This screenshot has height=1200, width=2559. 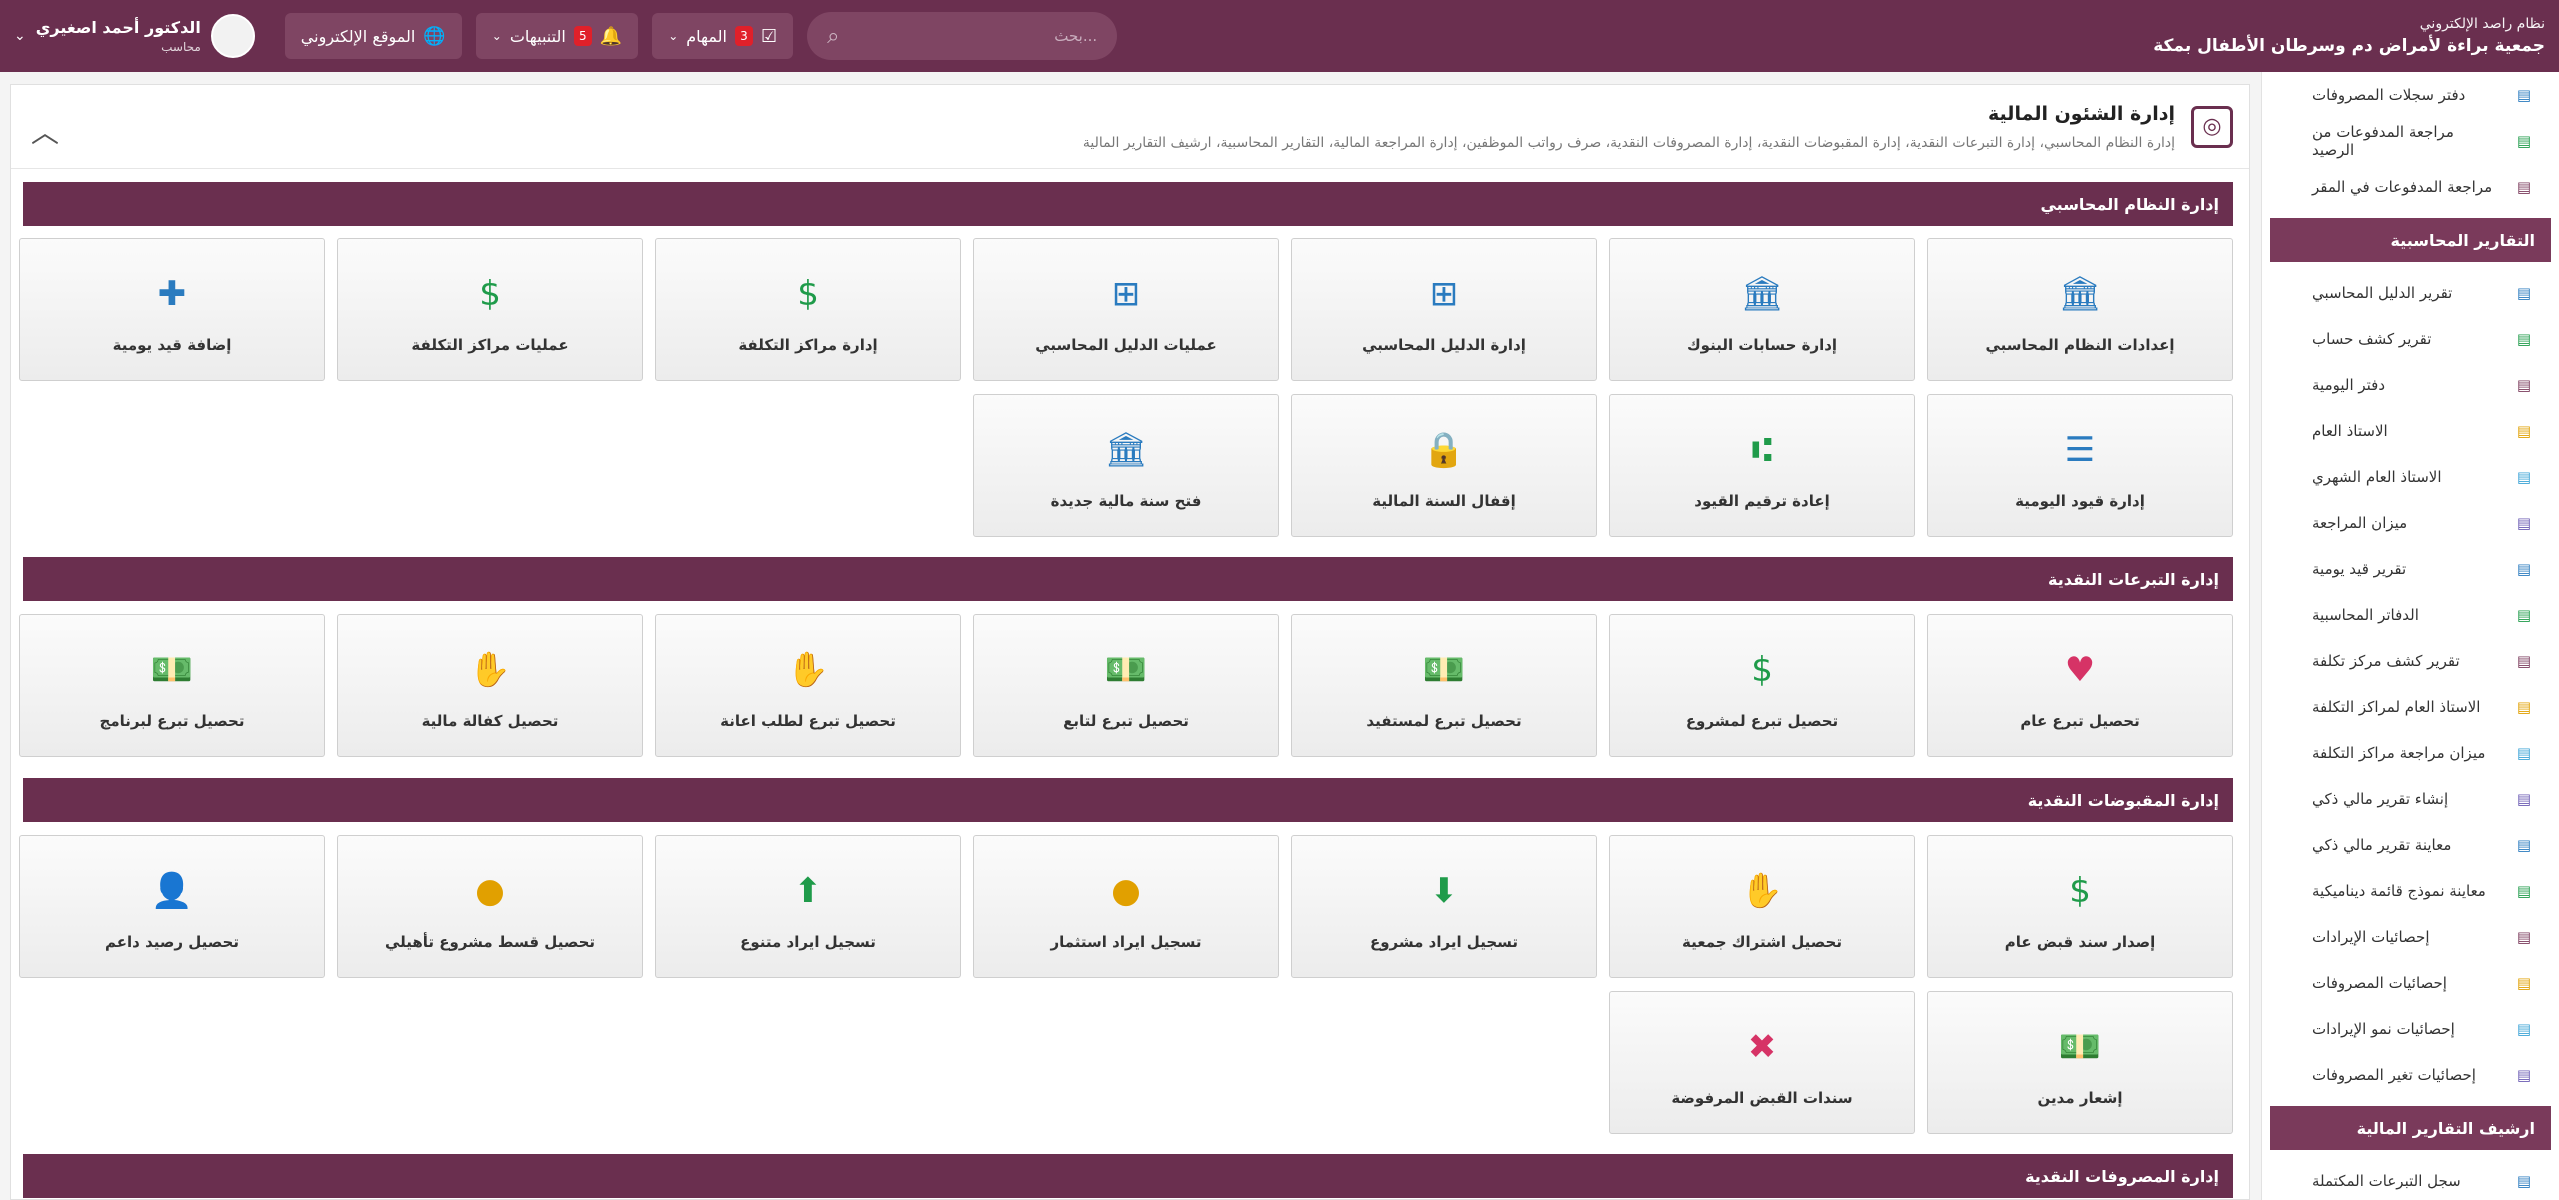 What do you see at coordinates (2410, 1128) in the screenshot?
I see `sidebar-section-archive: ارشيف التقارير المالية` at bounding box center [2410, 1128].